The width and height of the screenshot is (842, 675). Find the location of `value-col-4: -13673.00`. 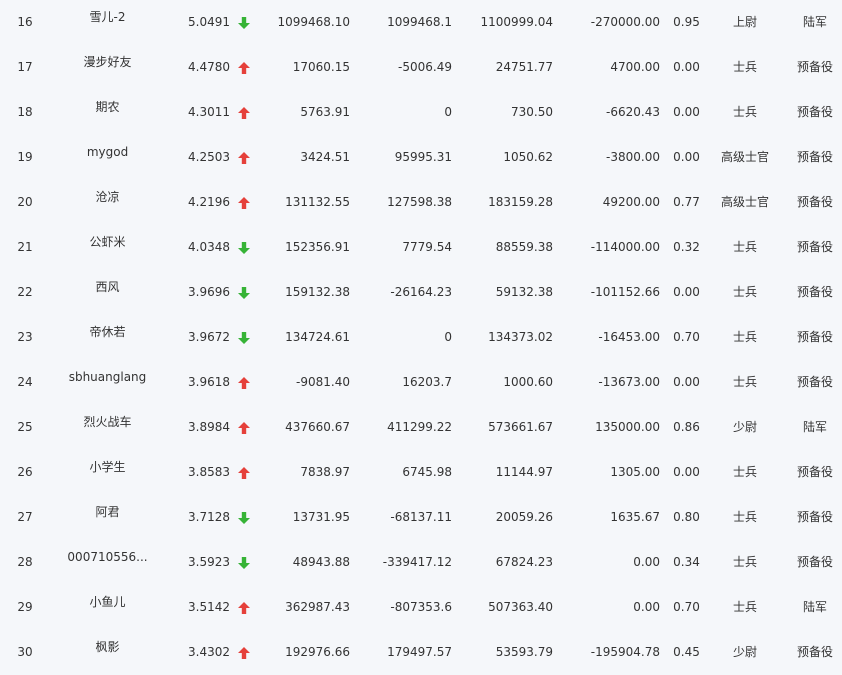

value-col-4: -13673.00 is located at coordinates (629, 382).